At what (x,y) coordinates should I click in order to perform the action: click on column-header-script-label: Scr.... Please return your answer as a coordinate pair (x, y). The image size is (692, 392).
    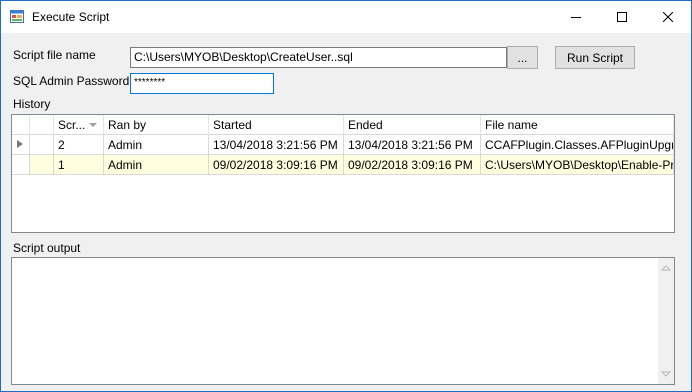
    Looking at the image, I should click on (72, 125).